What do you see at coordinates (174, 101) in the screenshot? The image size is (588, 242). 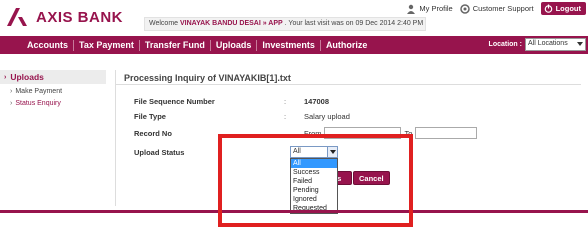 I see `field-label: File Sequence Number` at bounding box center [174, 101].